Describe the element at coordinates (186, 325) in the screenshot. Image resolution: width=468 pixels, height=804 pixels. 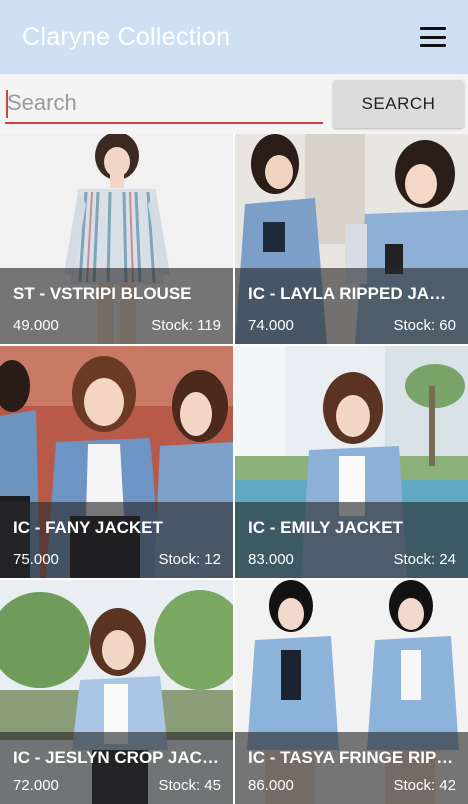
I see `product-stock: Stock: 119` at that location.